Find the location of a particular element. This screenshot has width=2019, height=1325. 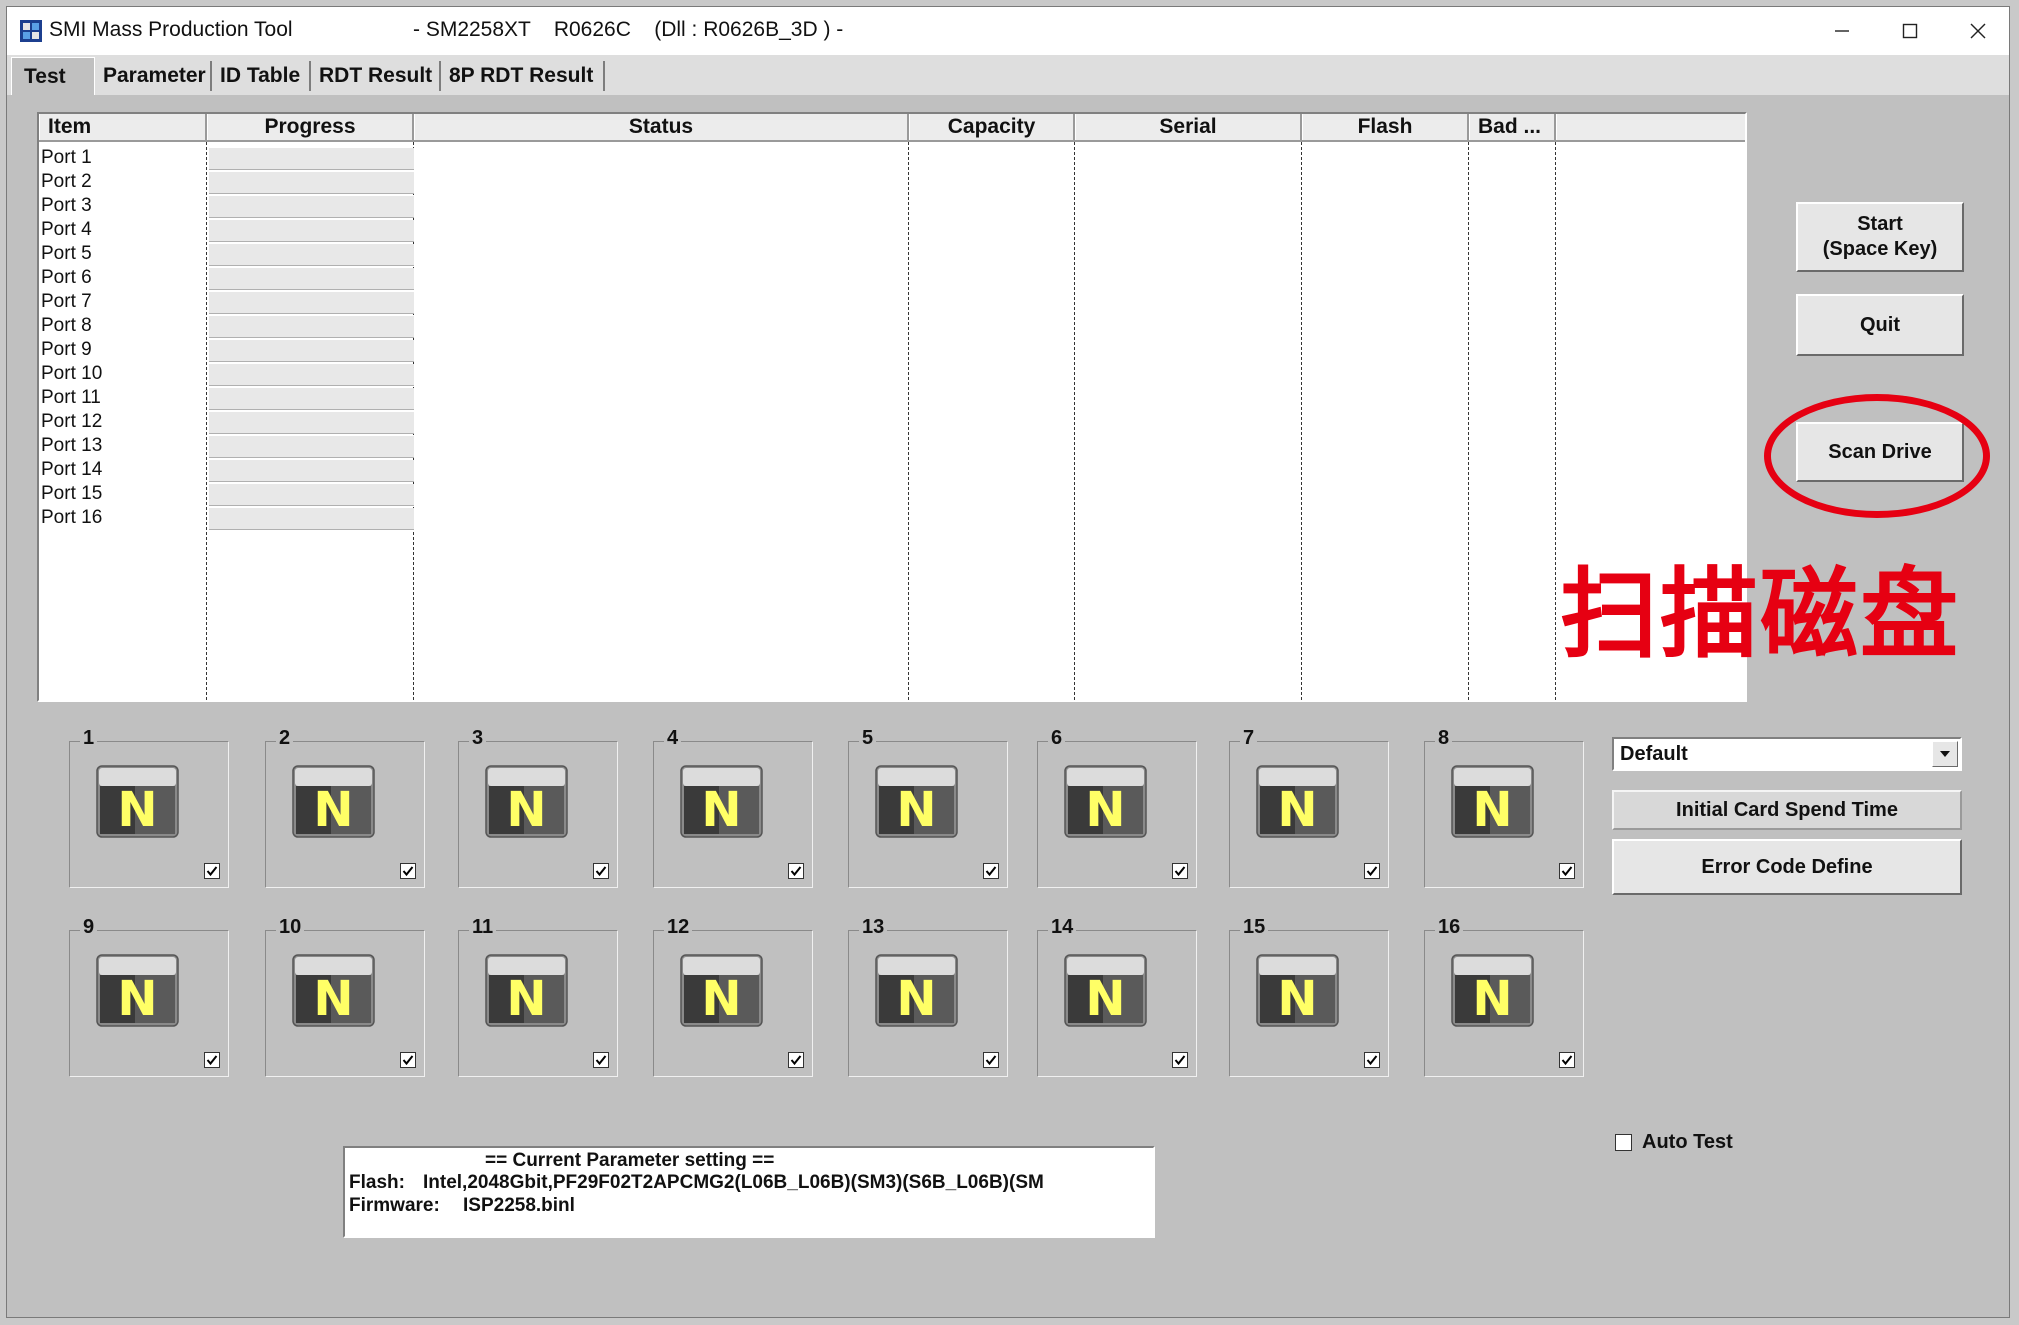

table-row-item: Port 16 is located at coordinates (71, 518).